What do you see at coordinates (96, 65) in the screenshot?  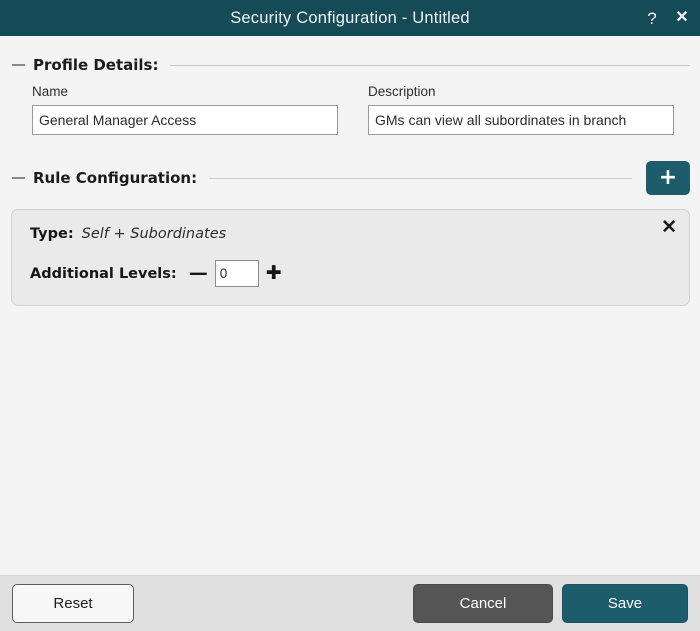 I see `profile-details-label: Profile Details:` at bounding box center [96, 65].